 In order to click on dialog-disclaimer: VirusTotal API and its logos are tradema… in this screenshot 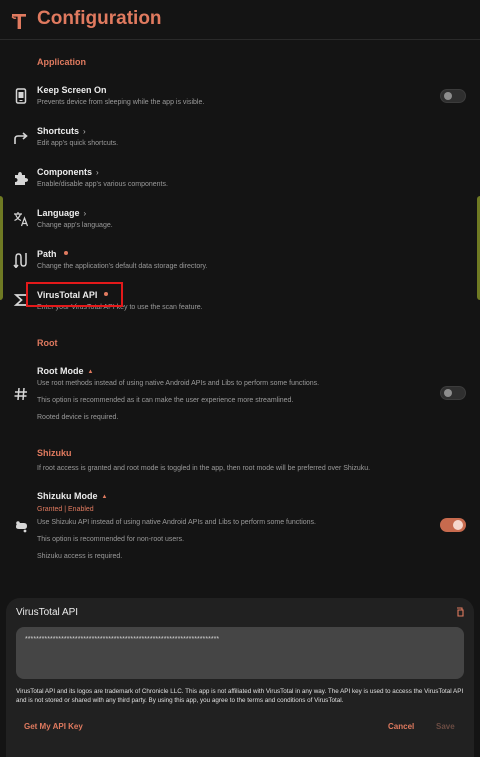, I will do `click(240, 696)`.